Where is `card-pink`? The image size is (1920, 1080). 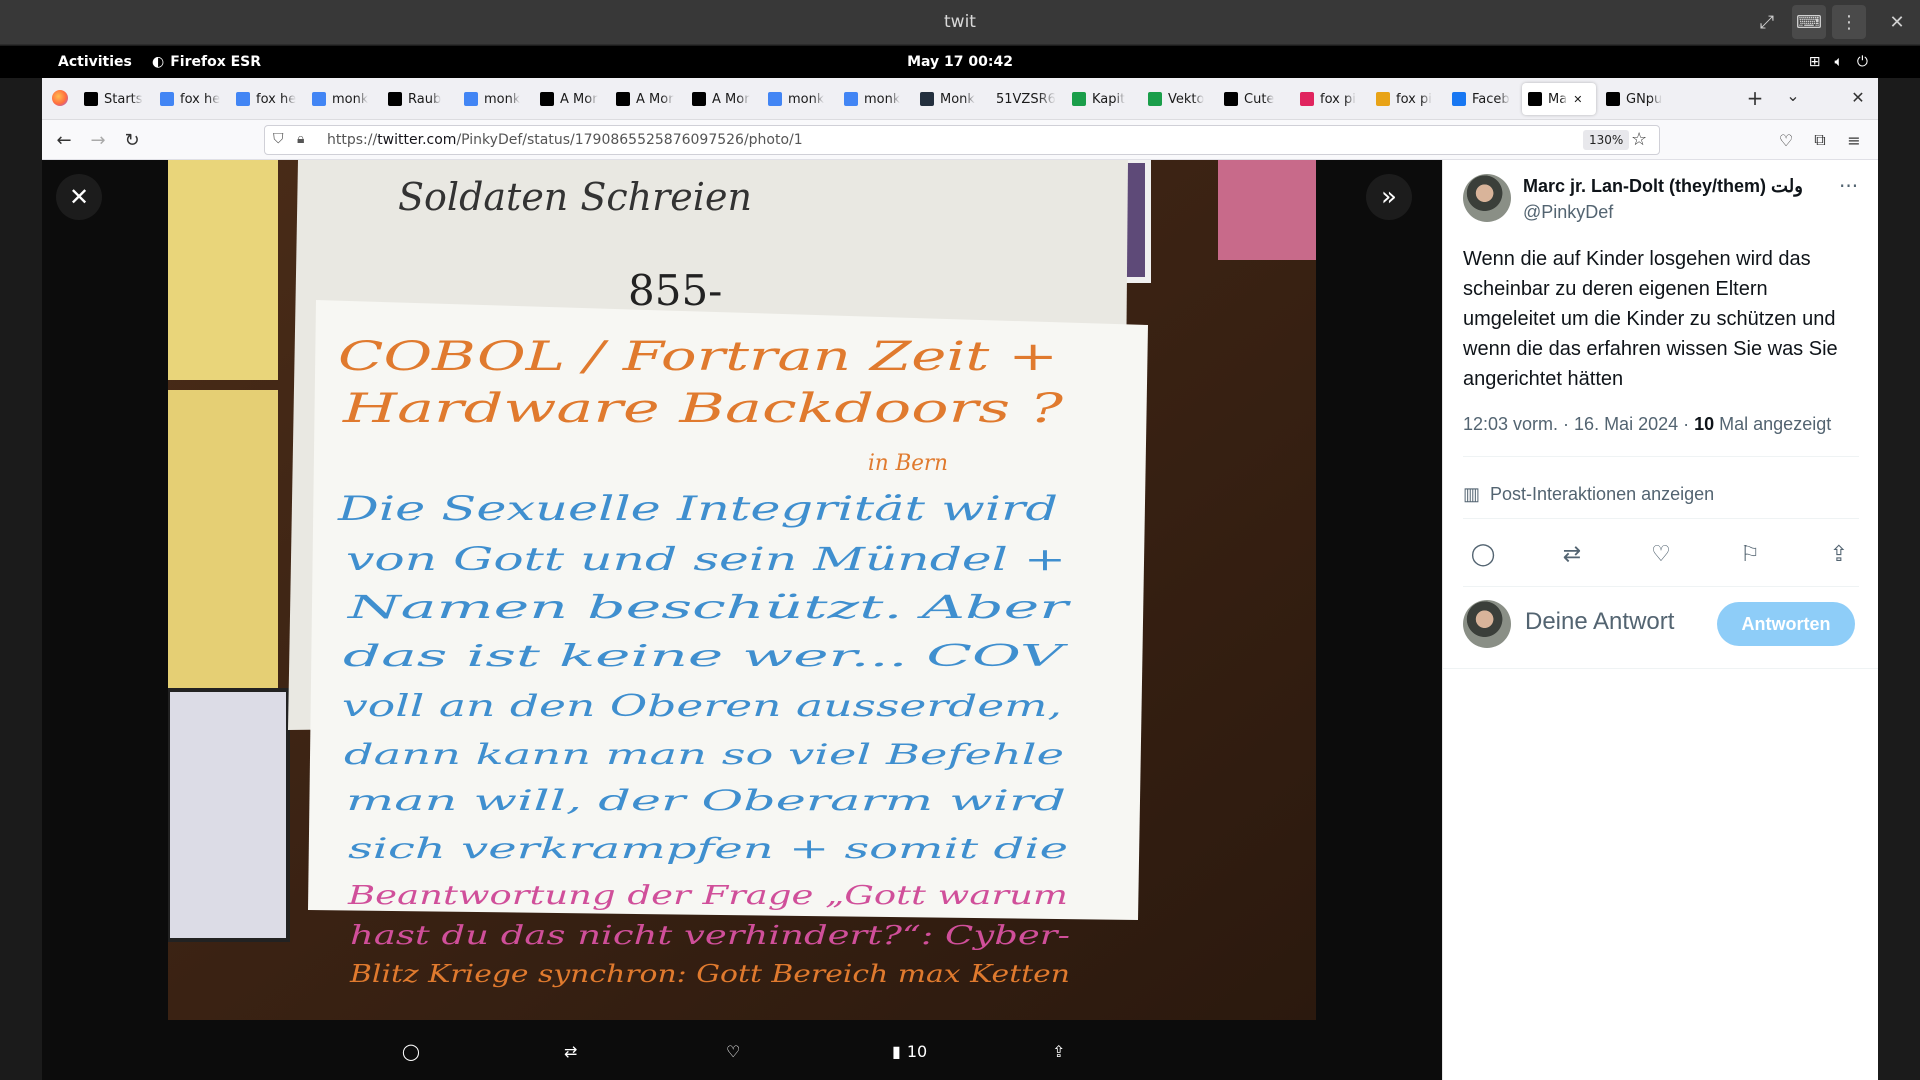
card-pink is located at coordinates (1267, 210).